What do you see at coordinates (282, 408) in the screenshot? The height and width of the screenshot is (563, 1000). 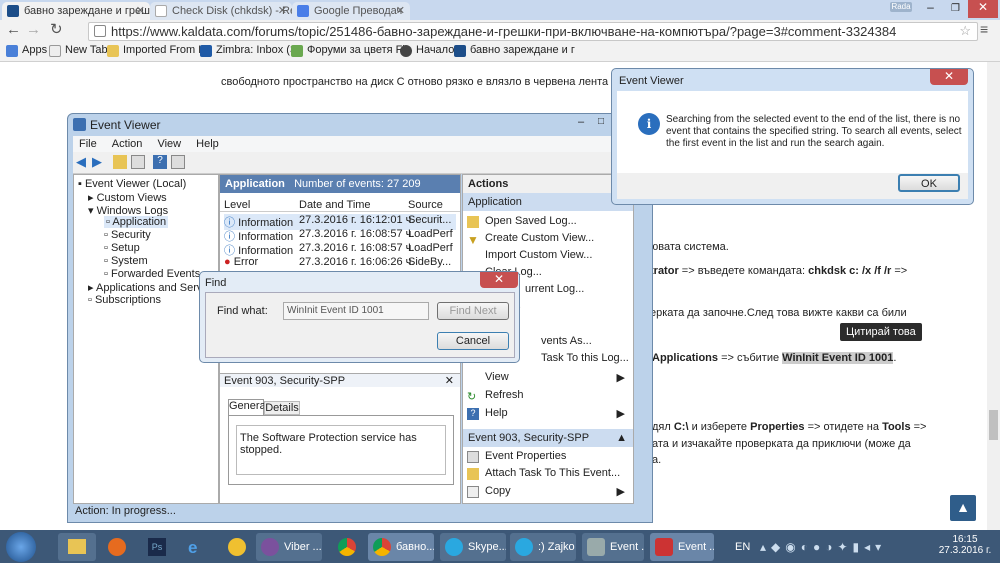 I see `tab-details: Details` at bounding box center [282, 408].